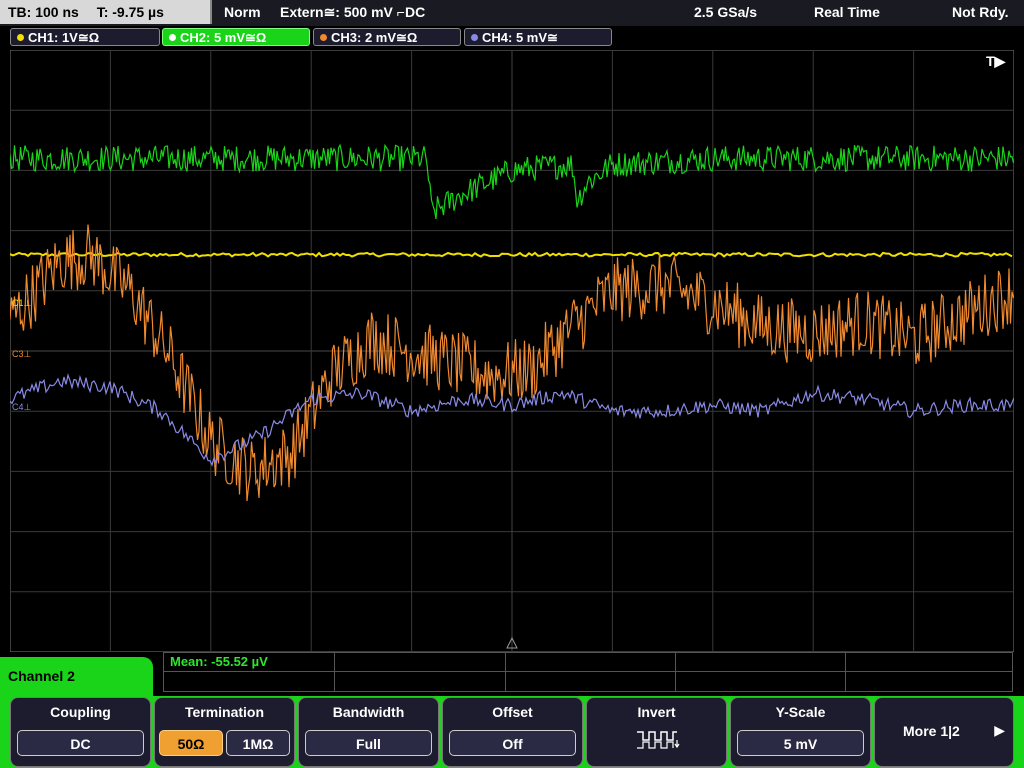  Describe the element at coordinates (41, 676) in the screenshot. I see `channel-menu-title: Channel 2` at that location.